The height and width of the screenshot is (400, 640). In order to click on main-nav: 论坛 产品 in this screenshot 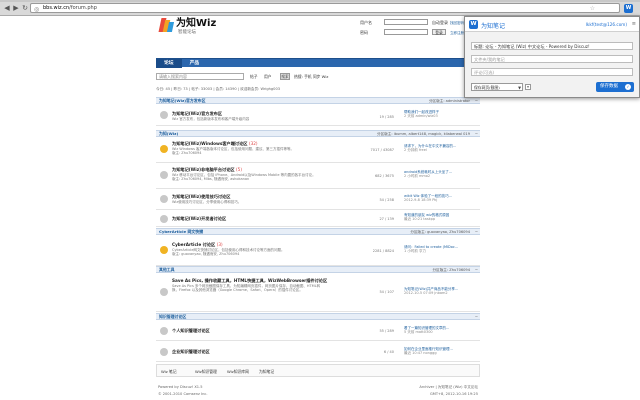, I will do `click(318, 63)`.